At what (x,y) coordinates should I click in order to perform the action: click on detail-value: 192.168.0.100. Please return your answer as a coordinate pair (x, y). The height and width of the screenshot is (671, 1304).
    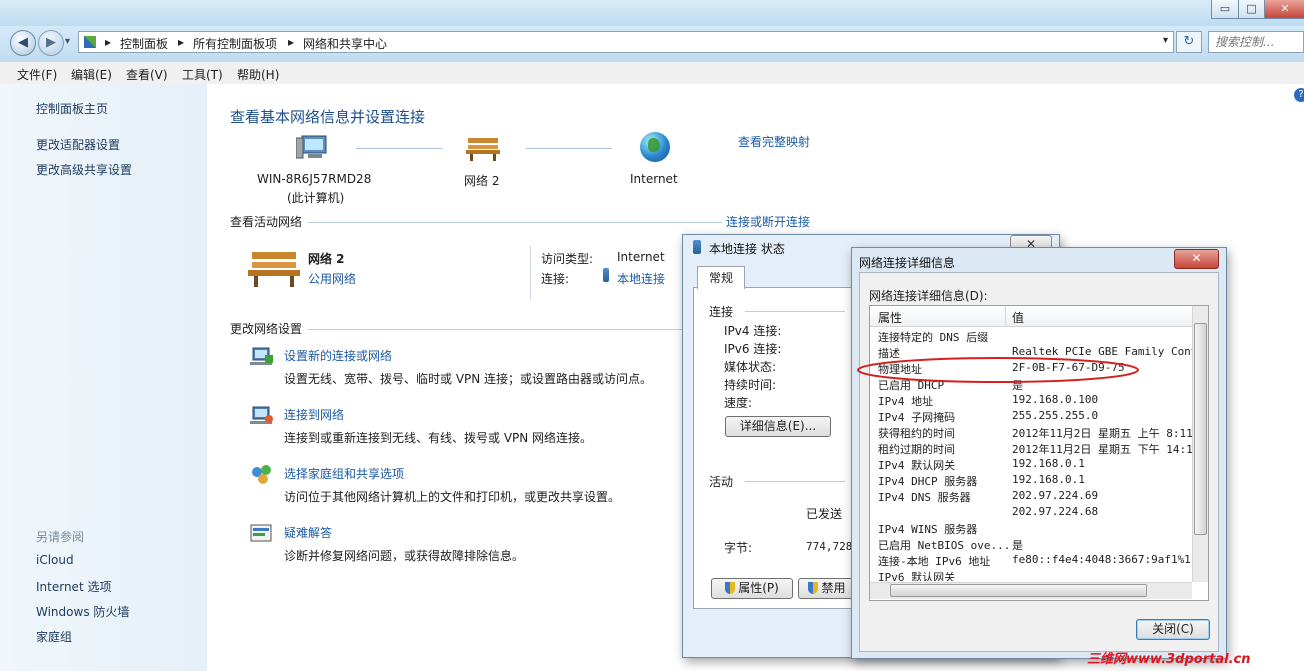
    Looking at the image, I should click on (1055, 399).